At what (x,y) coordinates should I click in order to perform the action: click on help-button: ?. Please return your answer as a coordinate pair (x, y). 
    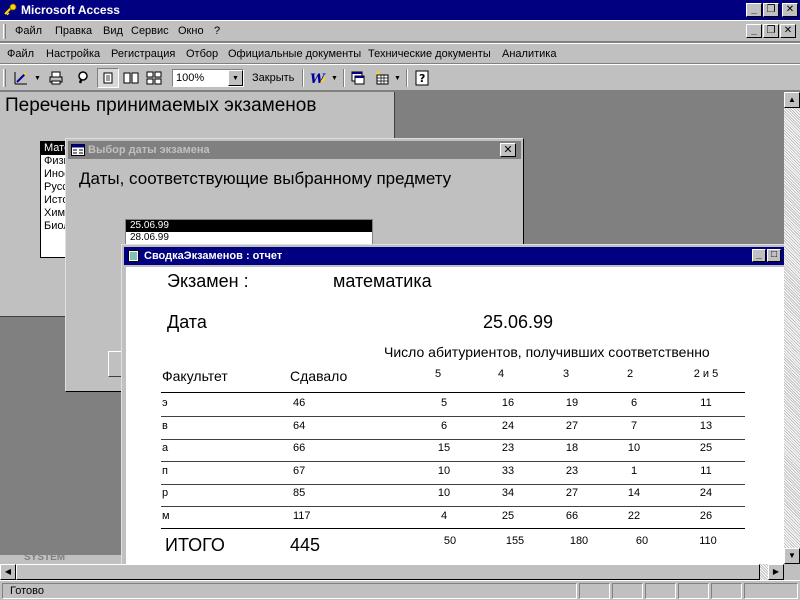
    Looking at the image, I should click on (422, 78).